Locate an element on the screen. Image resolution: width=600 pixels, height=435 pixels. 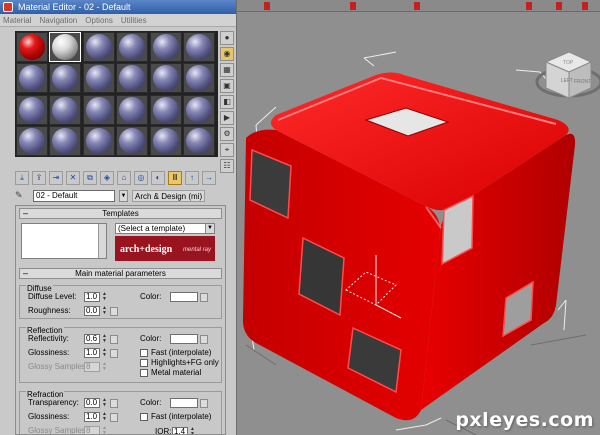
menu-options: Options is located at coordinates (99, 20).